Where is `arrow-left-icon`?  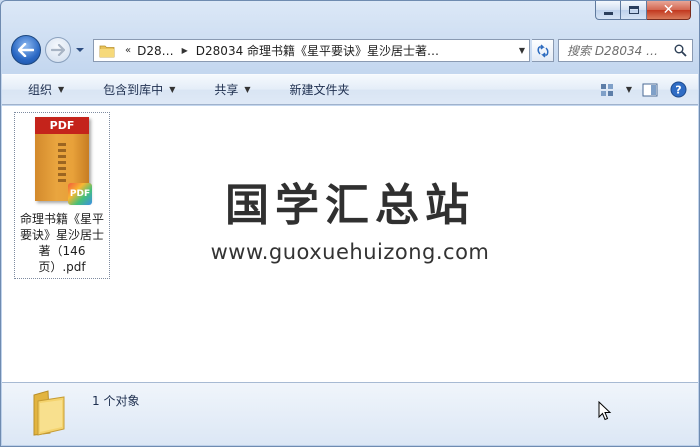 arrow-left-icon is located at coordinates (26, 50).